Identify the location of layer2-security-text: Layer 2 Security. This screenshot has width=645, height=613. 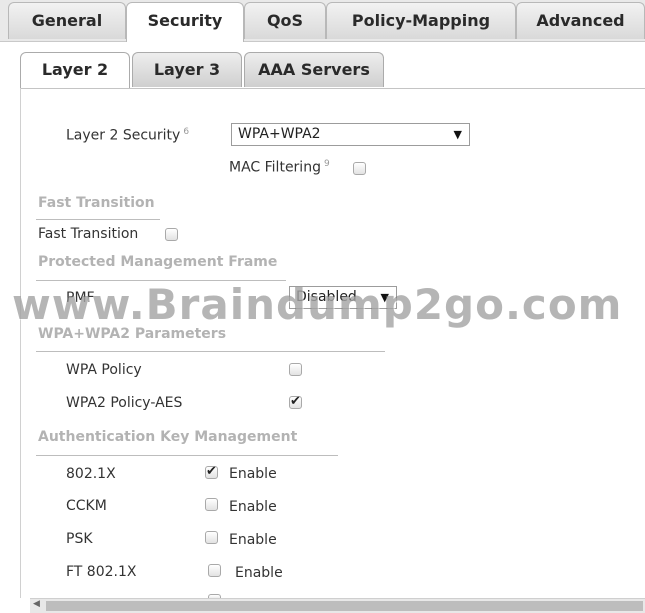
(123, 135).